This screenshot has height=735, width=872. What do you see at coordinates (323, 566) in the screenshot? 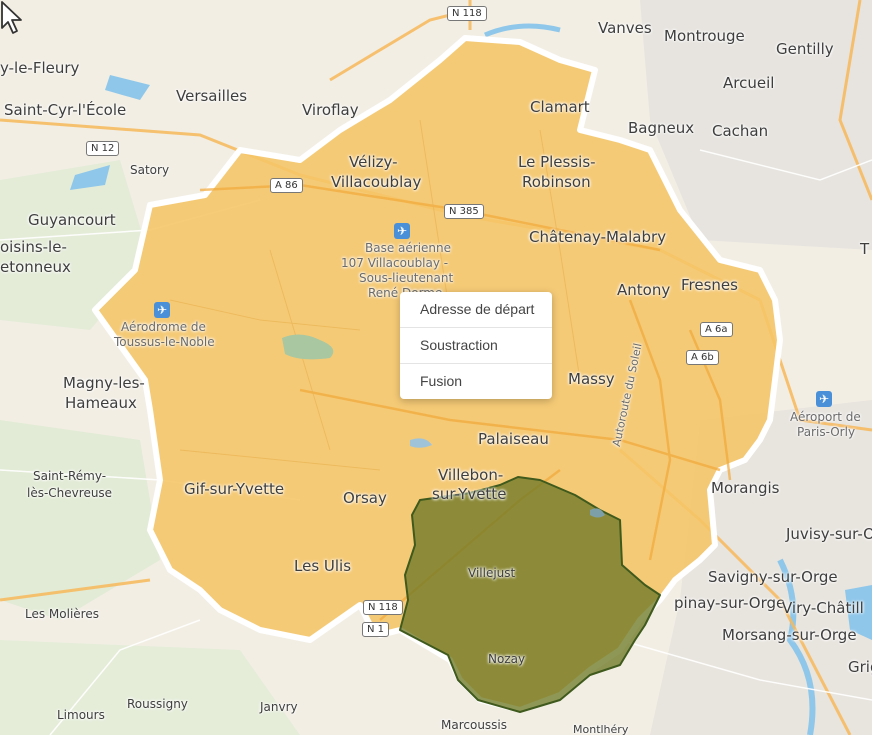
I see `place-label: Les Ulis` at bounding box center [323, 566].